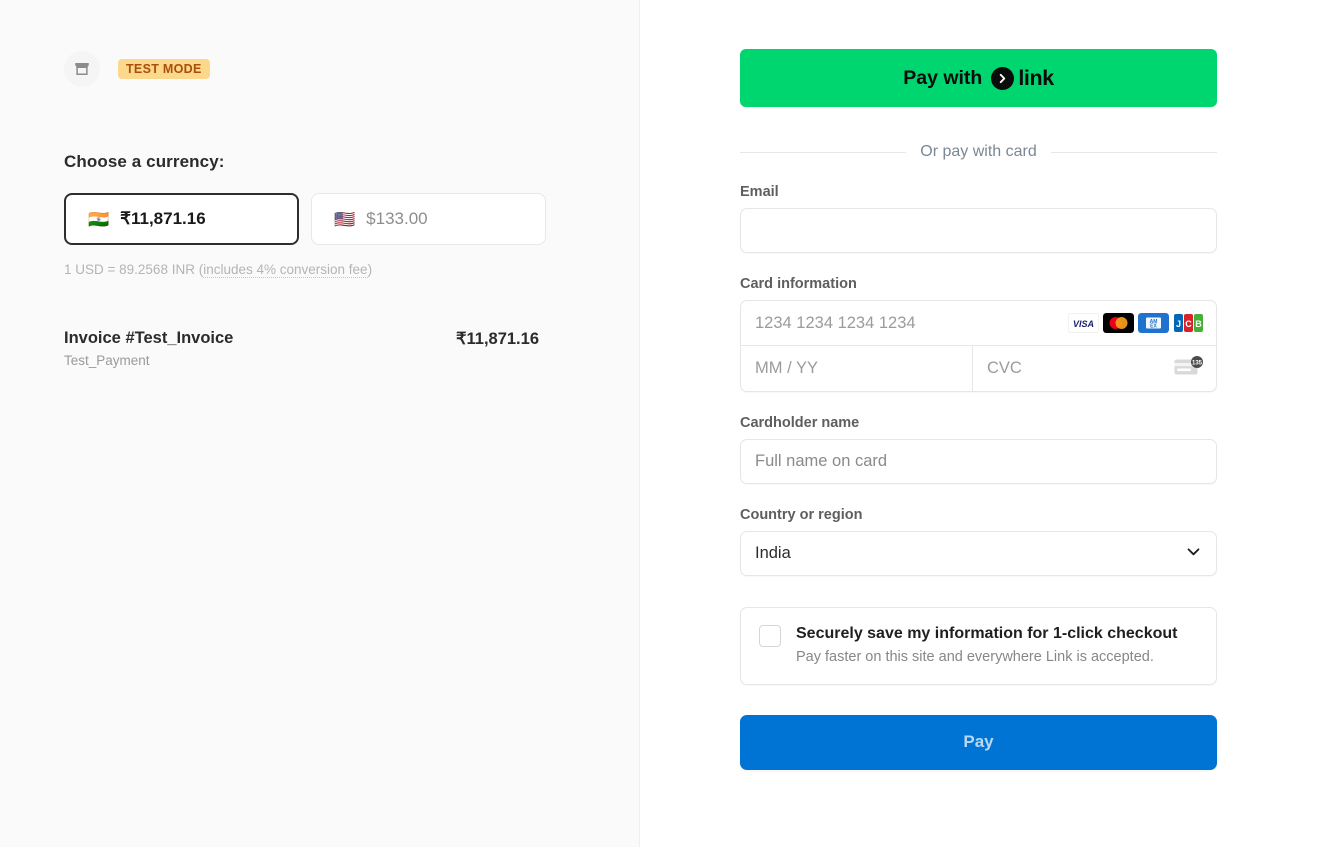 The width and height of the screenshot is (1342, 847). Describe the element at coordinates (1198, 324) in the screenshot. I see `svg-text: B` at that location.